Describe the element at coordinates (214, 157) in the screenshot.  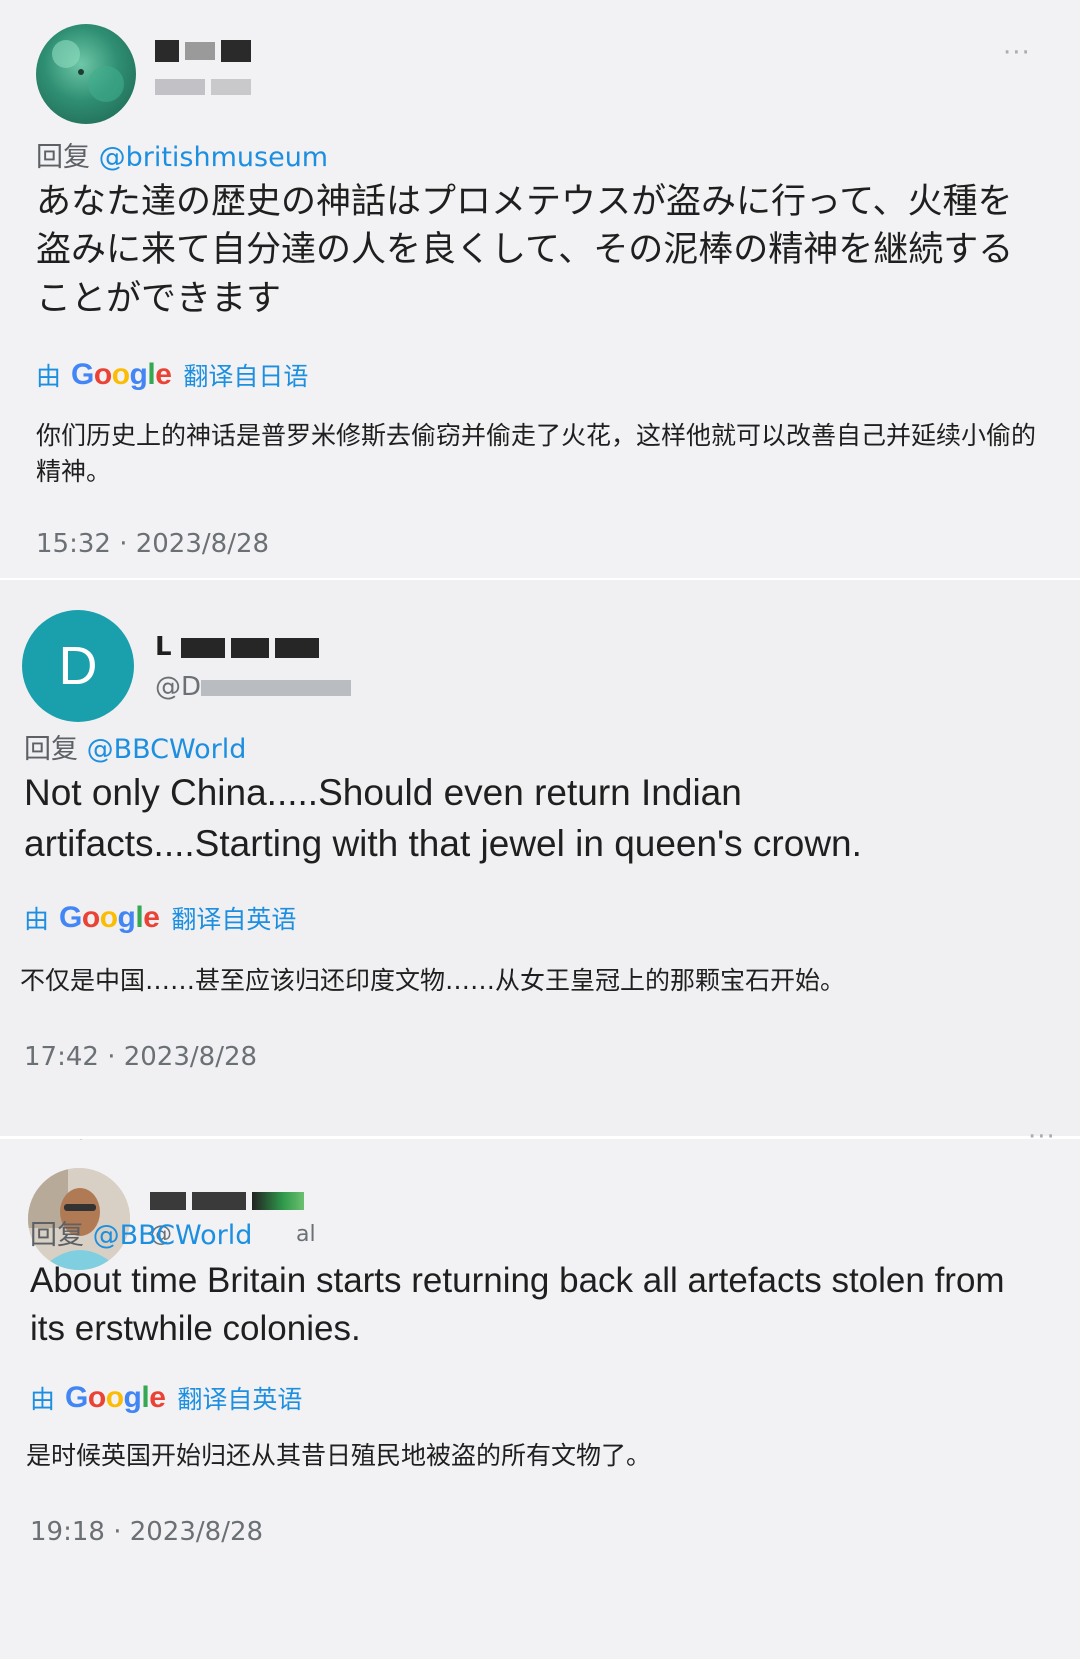
I see `reply-handle-link: @britishmuseum` at that location.